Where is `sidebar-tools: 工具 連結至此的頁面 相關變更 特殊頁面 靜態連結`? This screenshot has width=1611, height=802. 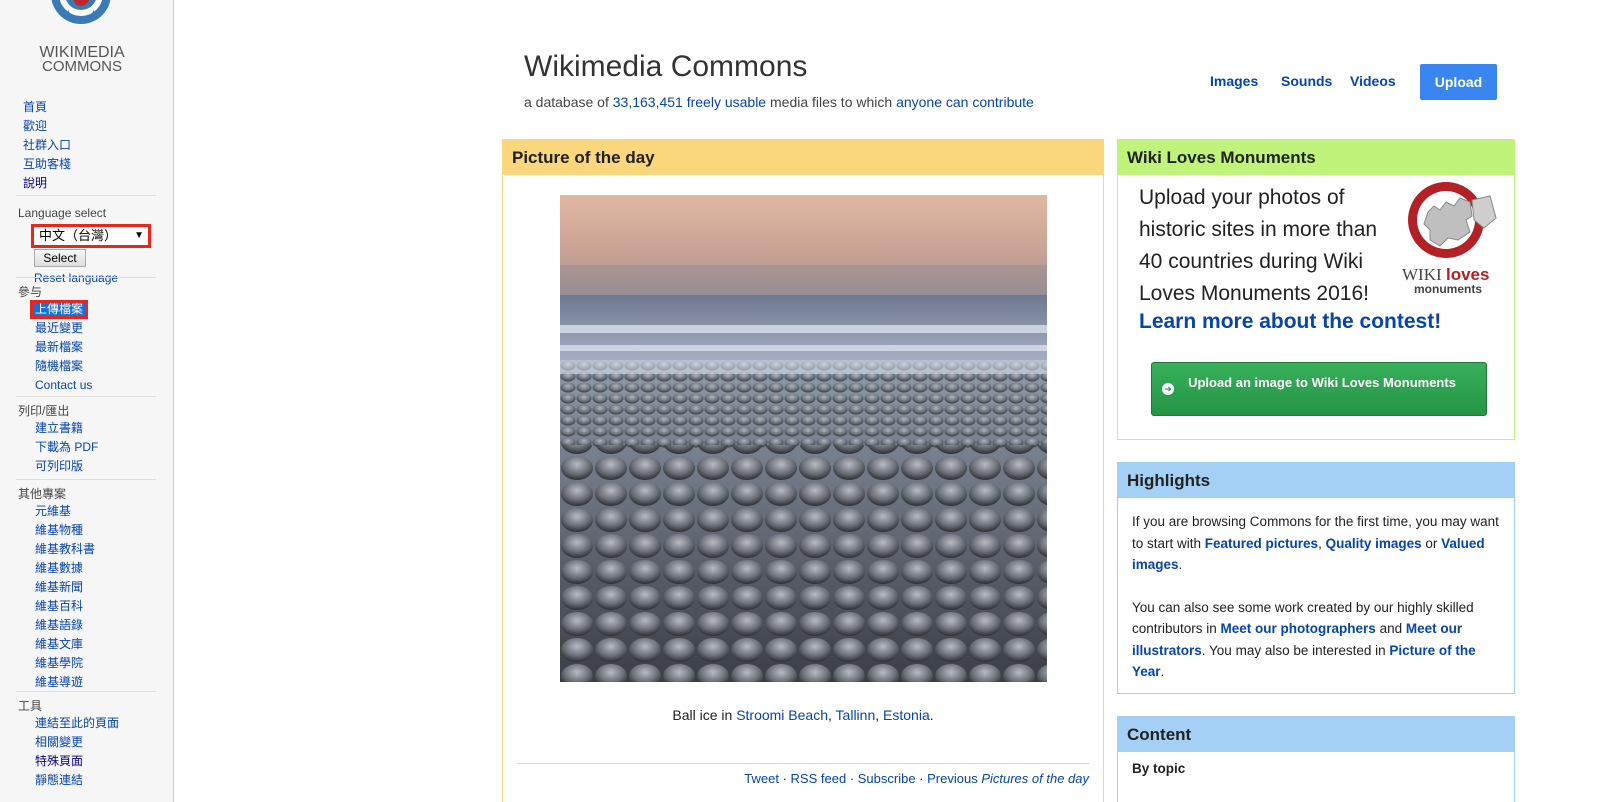
sidebar-tools: 工具 連結至此的頁面 相關變更 特殊頁面 靜態連結 is located at coordinates (87, 740).